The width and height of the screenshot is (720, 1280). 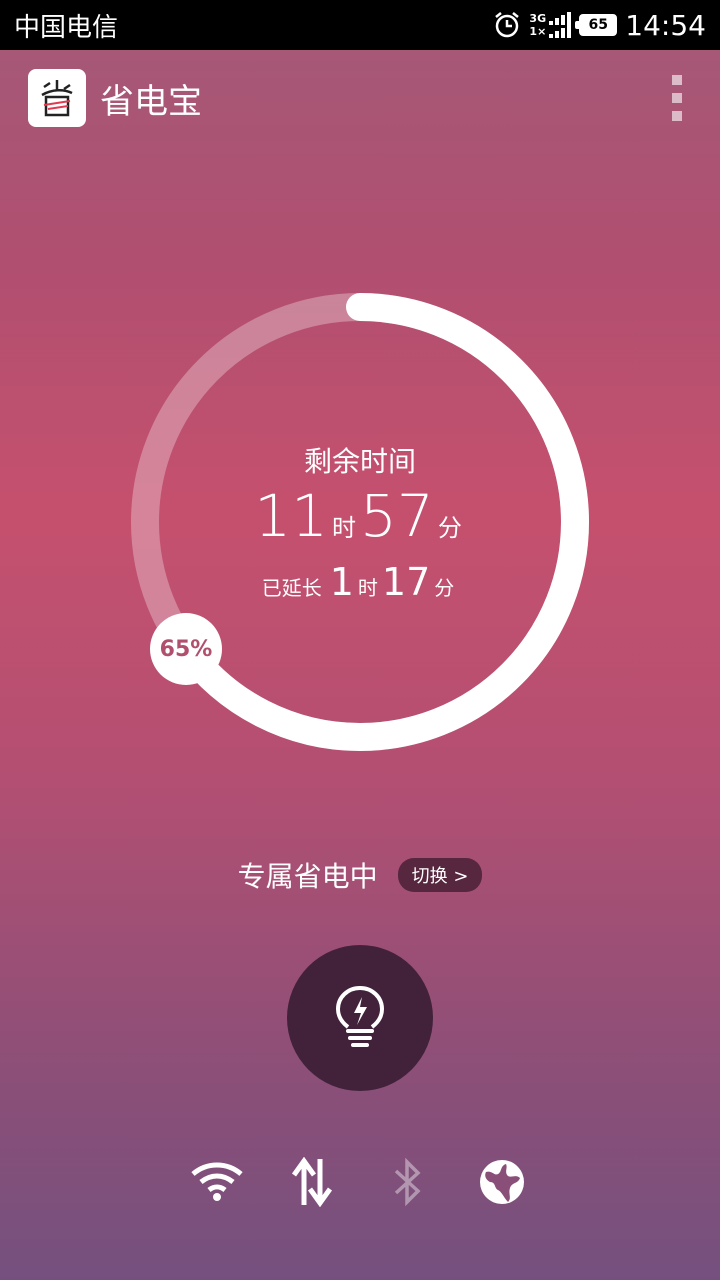 What do you see at coordinates (440, 875) in the screenshot?
I see `switch-mode-button: 切换 >` at bounding box center [440, 875].